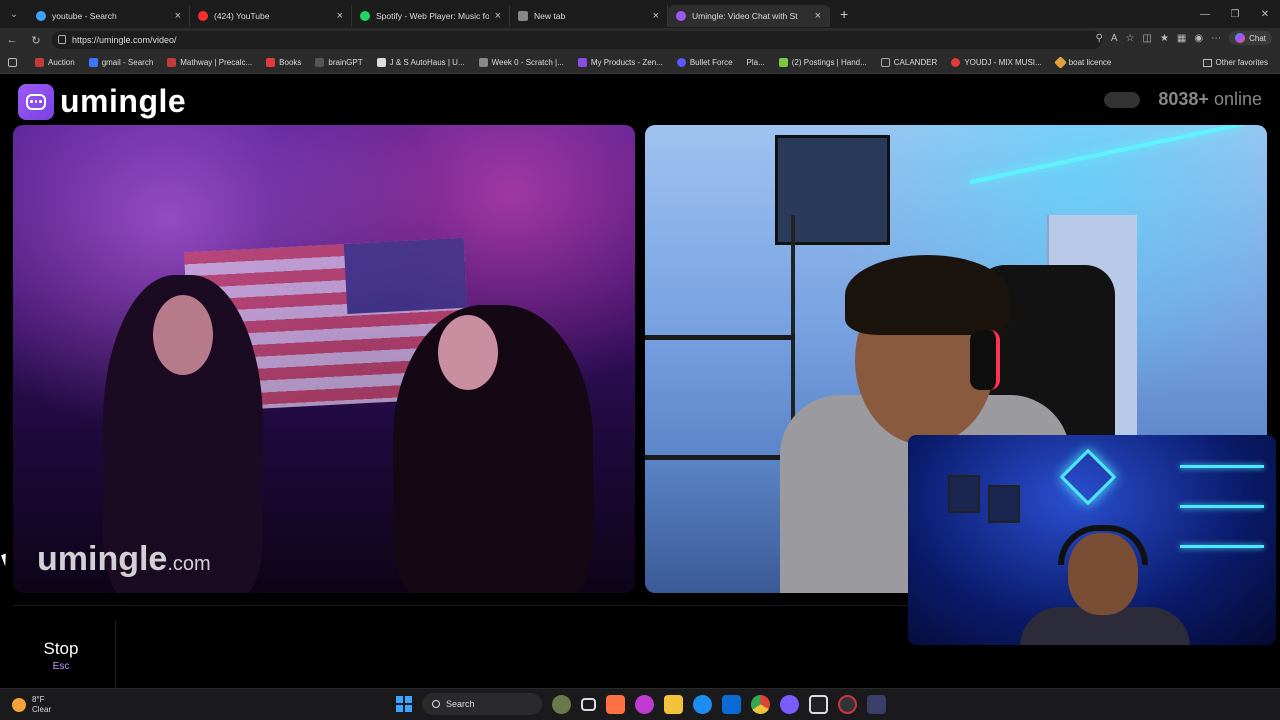 The height and width of the screenshot is (720, 1280). What do you see at coordinates (876, 704) in the screenshot?
I see `steam-icon` at bounding box center [876, 704].